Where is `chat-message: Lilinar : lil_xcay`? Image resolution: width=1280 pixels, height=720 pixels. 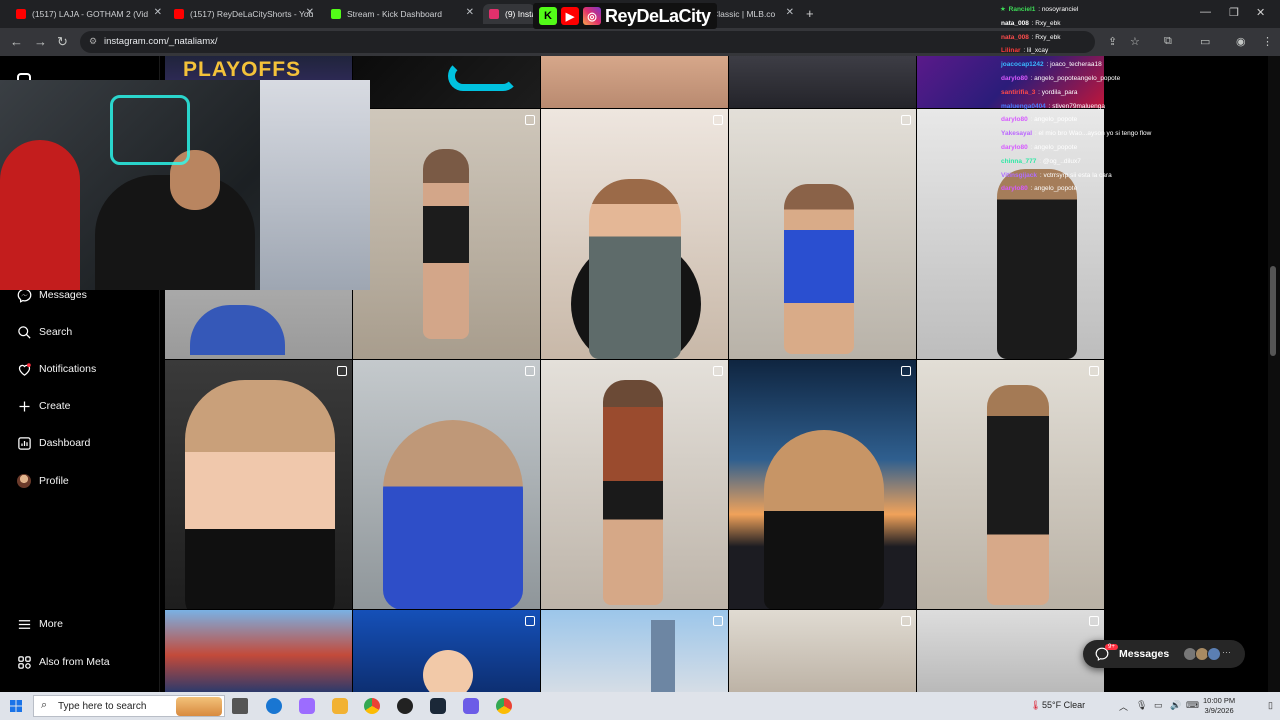 chat-message: Lilinar : lil_xcay is located at coordinates (1095, 51).